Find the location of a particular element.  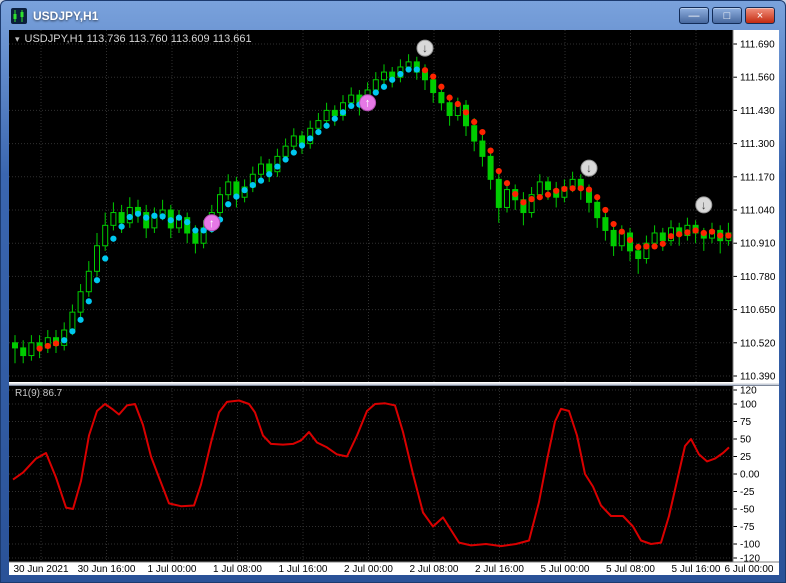

price-tick-label: 110.910 is located at coordinates (758, 244).